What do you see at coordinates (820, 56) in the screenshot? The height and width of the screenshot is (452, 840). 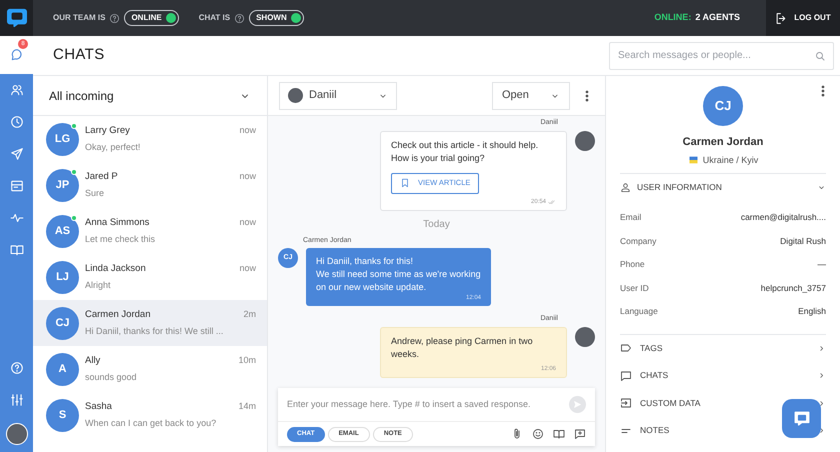 I see `search-icon` at bounding box center [820, 56].